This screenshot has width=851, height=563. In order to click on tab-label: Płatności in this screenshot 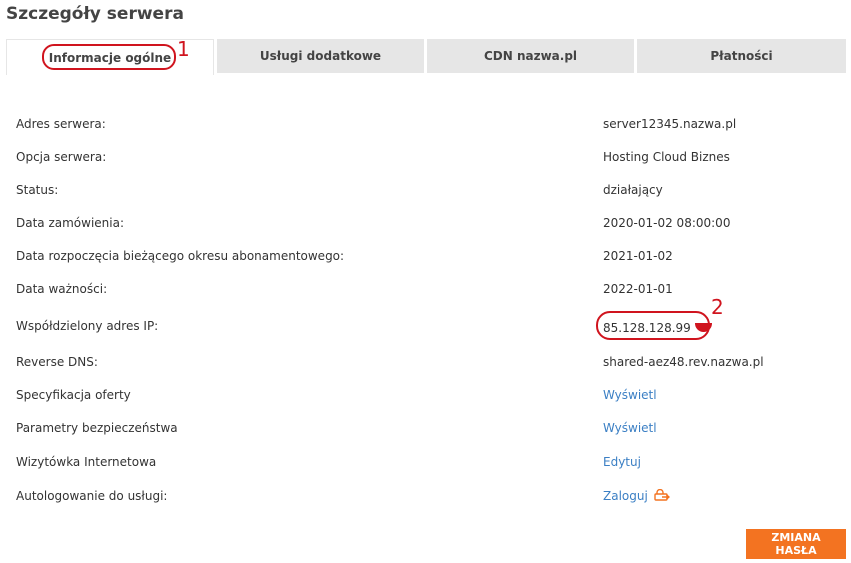, I will do `click(741, 56)`.